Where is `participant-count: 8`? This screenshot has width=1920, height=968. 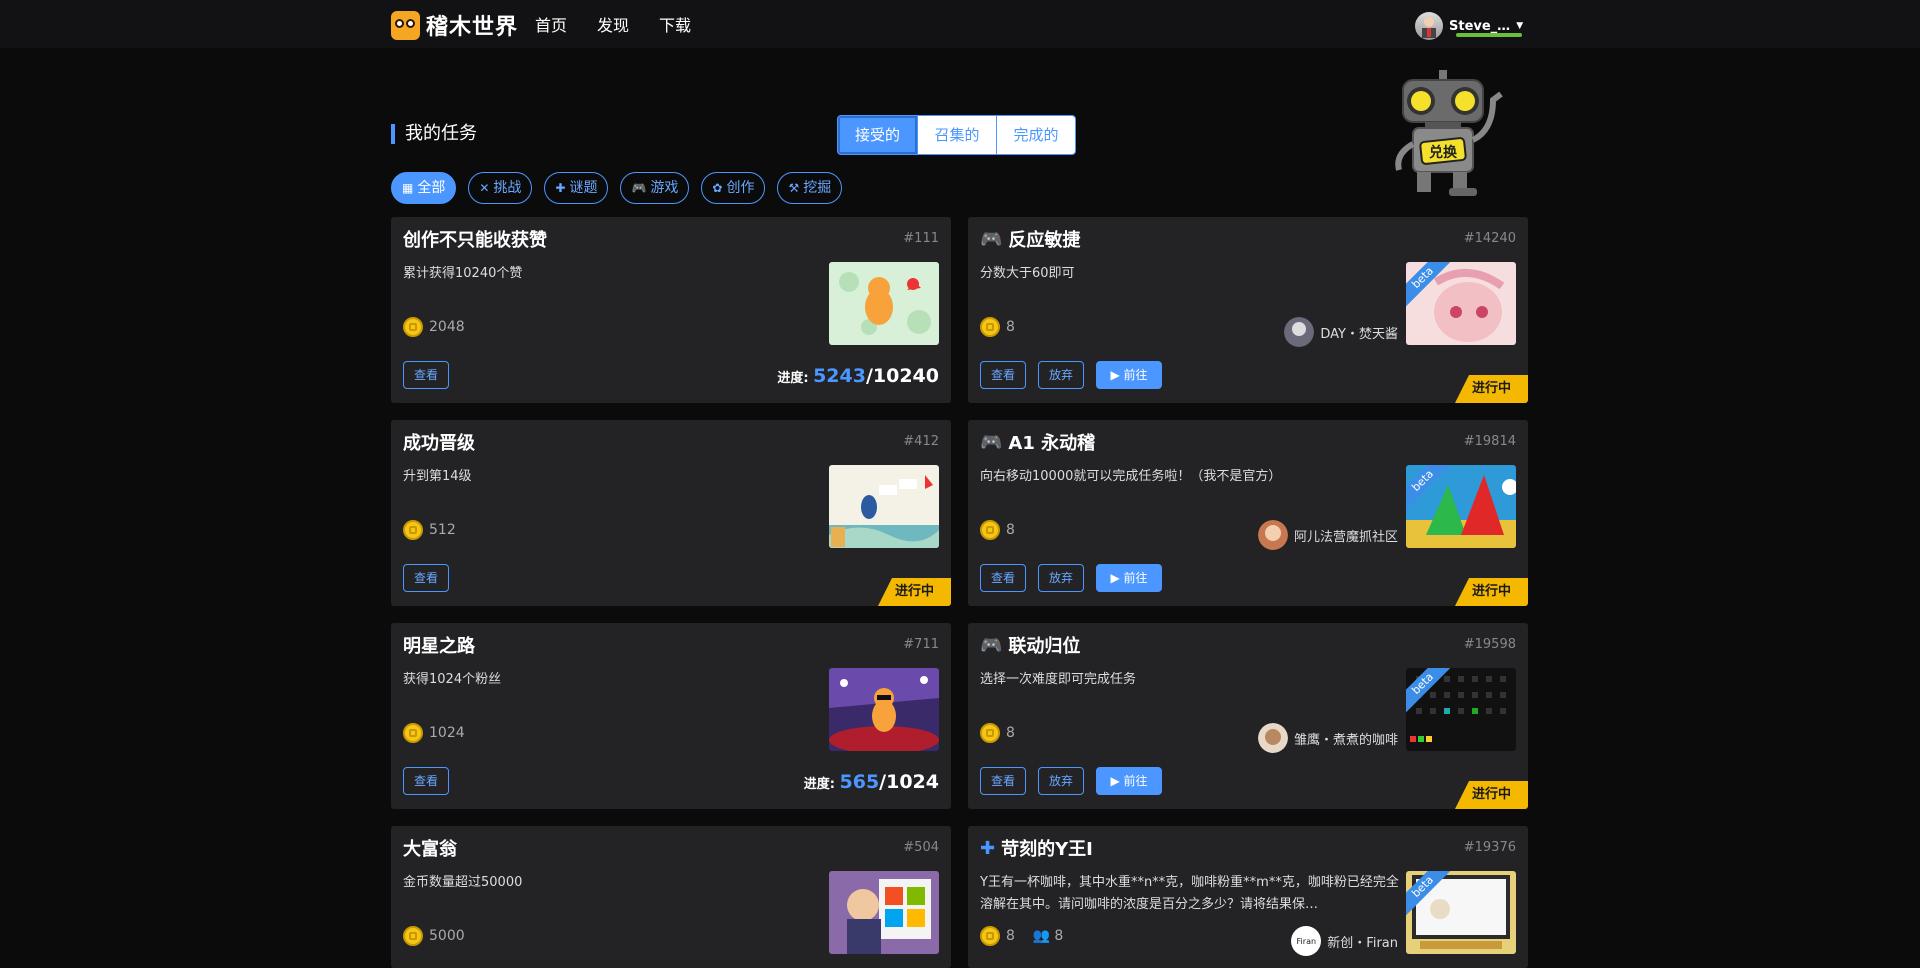 participant-count: 8 is located at coordinates (1059, 936).